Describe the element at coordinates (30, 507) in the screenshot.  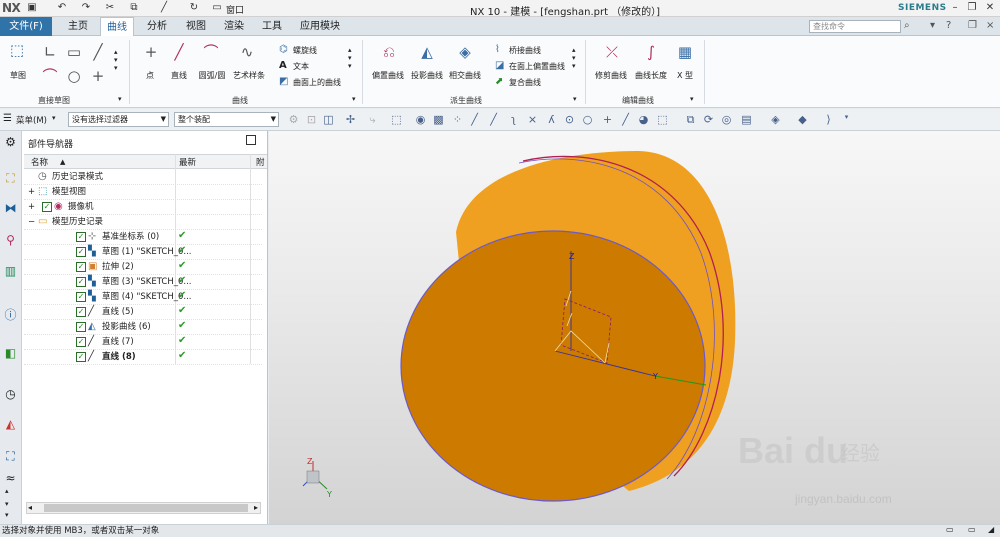
I see `scroll-left-icon: ◂` at that location.